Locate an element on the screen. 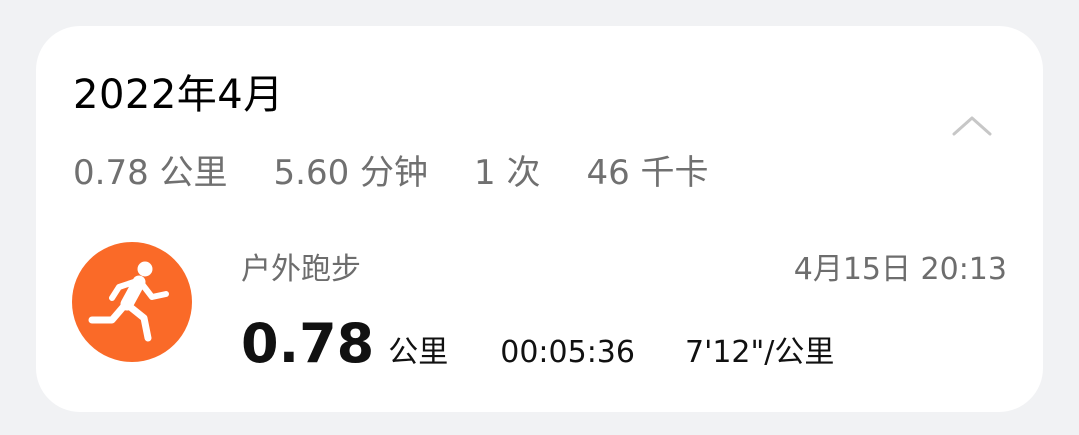 Image resolution: width=1079 pixels, height=435 pixels. record-distance-value: 0.78 is located at coordinates (308, 343).